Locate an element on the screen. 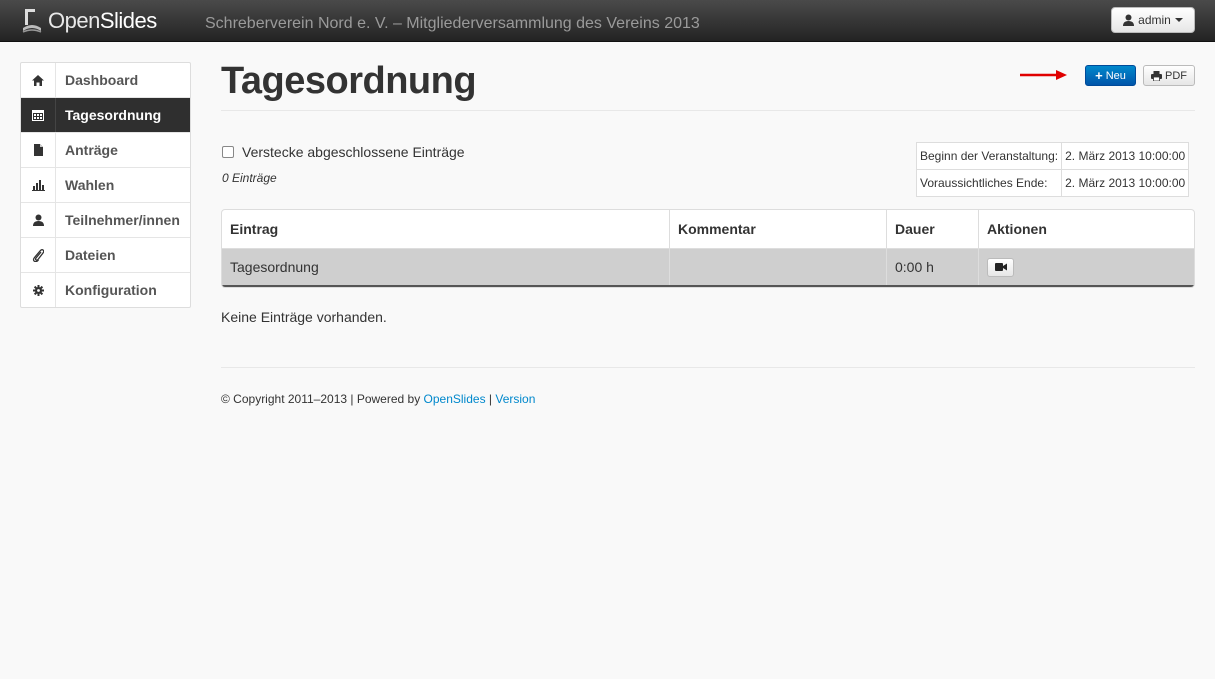 This screenshot has width=1215, height=679. entry-title: Tagesordnung is located at coordinates (445, 267).